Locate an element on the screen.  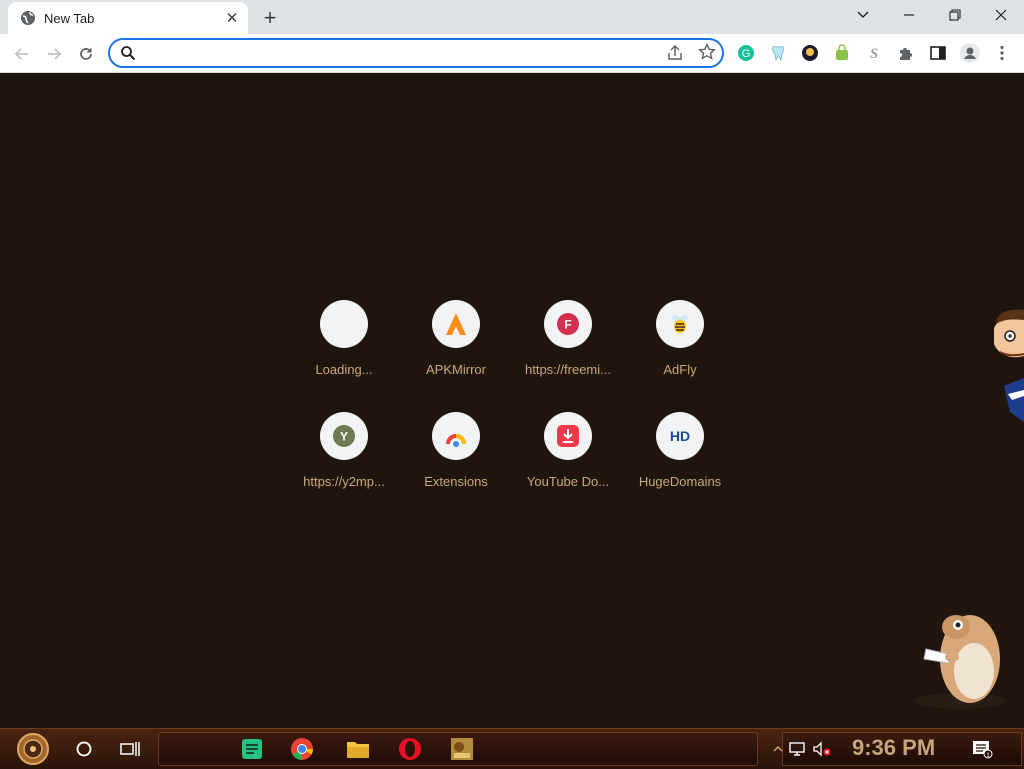
forward-arrow-icon is located at coordinates (55, 54).